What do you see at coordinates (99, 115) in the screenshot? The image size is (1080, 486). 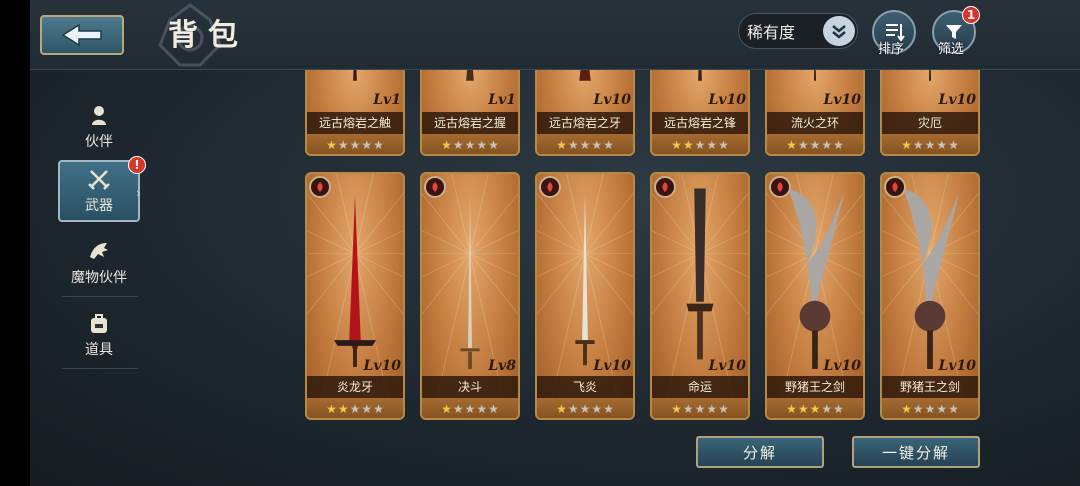 I see `partner-icon` at bounding box center [99, 115].